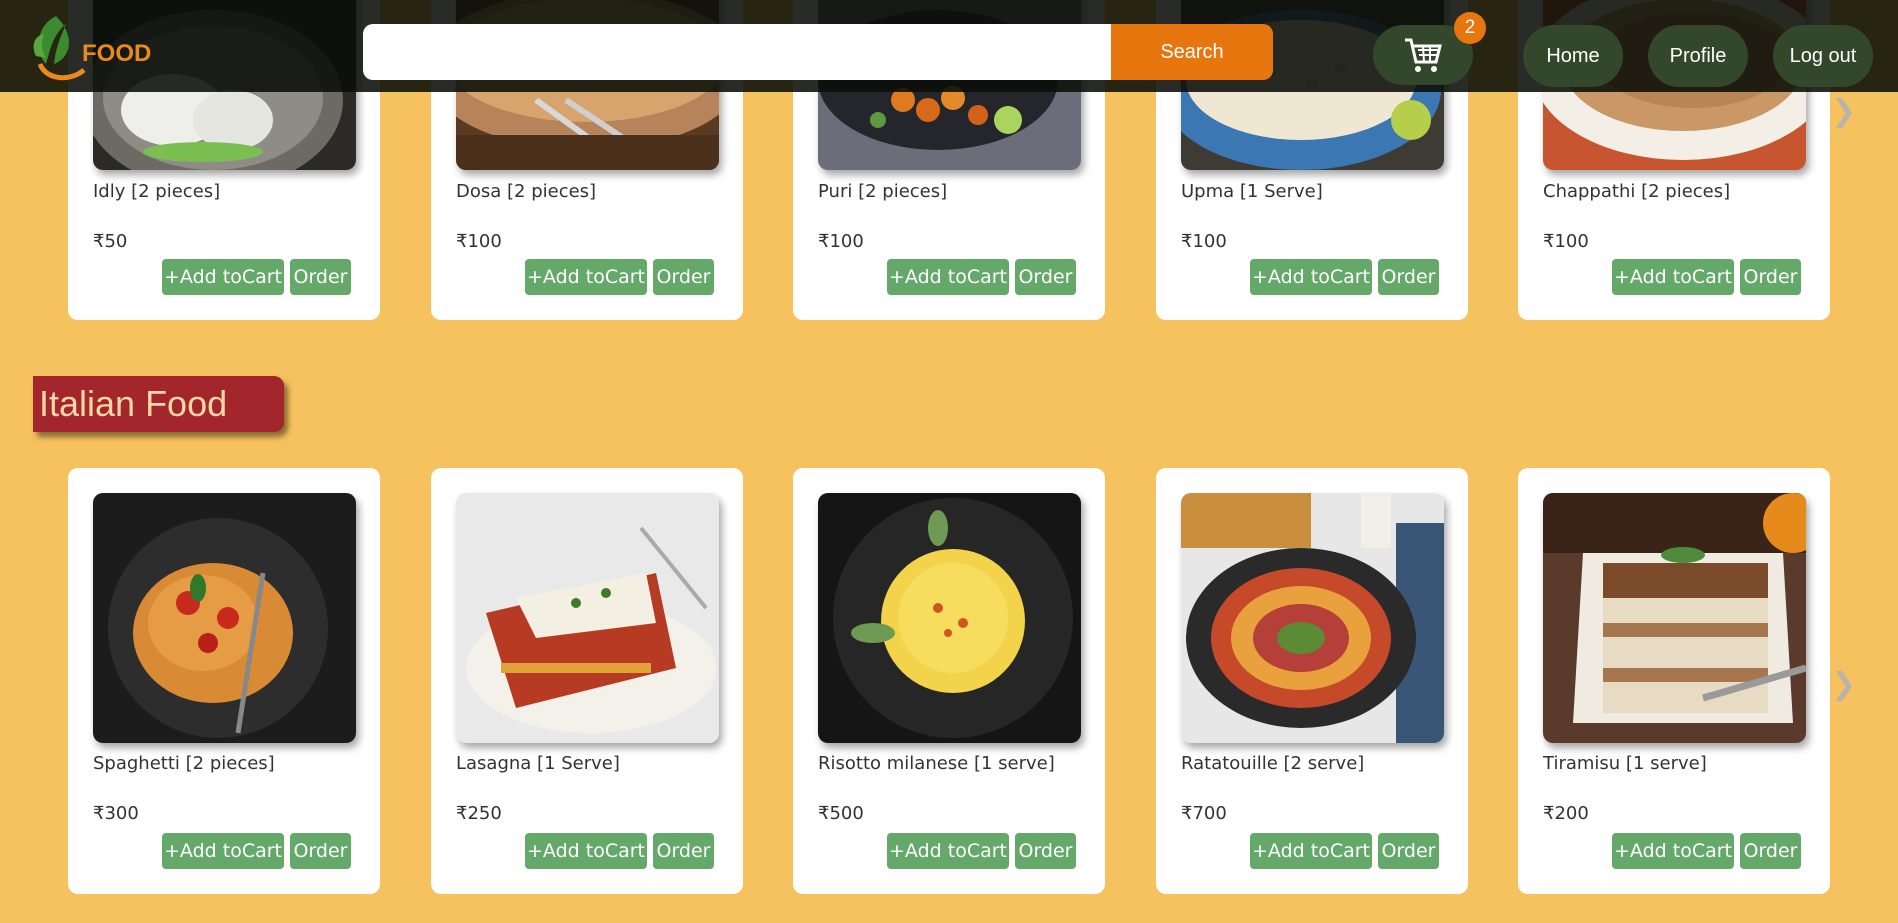  What do you see at coordinates (157, 191) in the screenshot?
I see `food-name: Idly [2 pieces]` at bounding box center [157, 191].